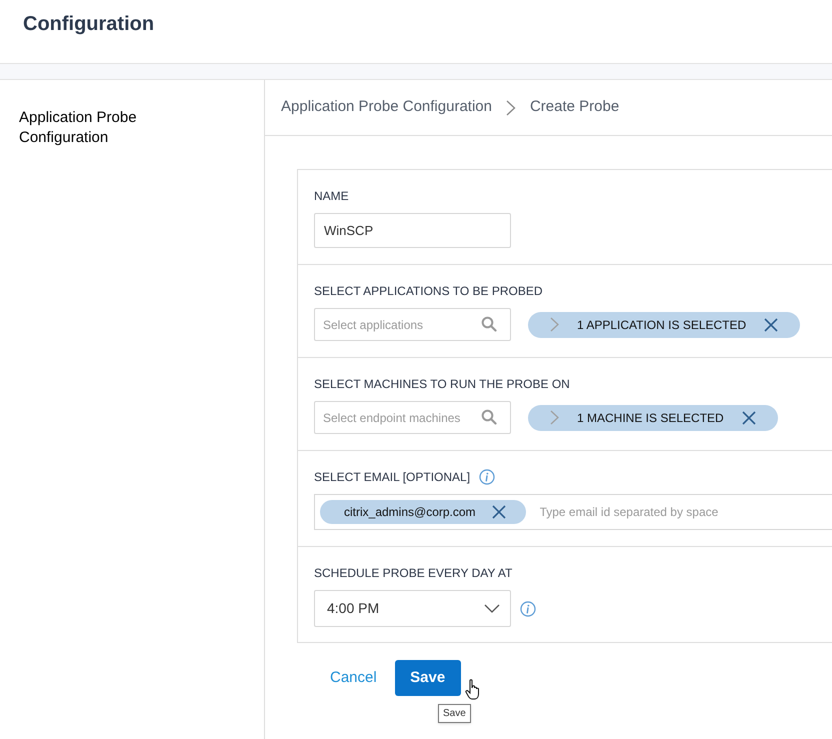  What do you see at coordinates (94, 128) in the screenshot?
I see `sidebar-item: Application Probe Configuration` at bounding box center [94, 128].